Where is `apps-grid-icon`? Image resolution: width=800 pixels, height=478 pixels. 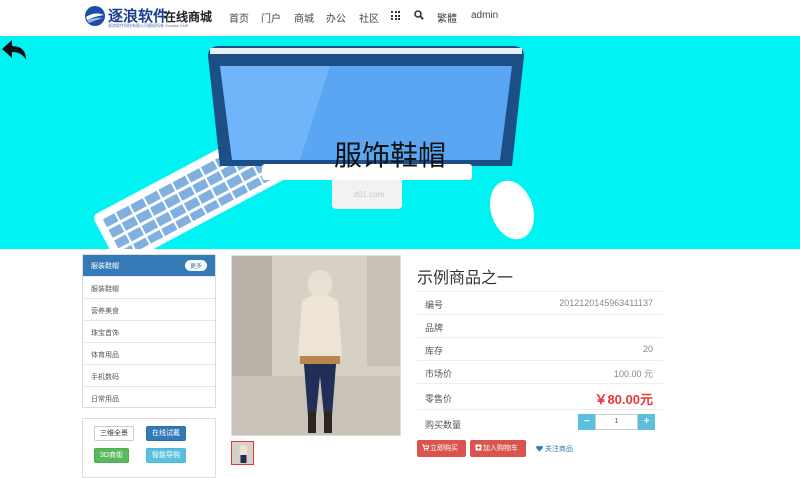
apps-grid-icon is located at coordinates (395, 15).